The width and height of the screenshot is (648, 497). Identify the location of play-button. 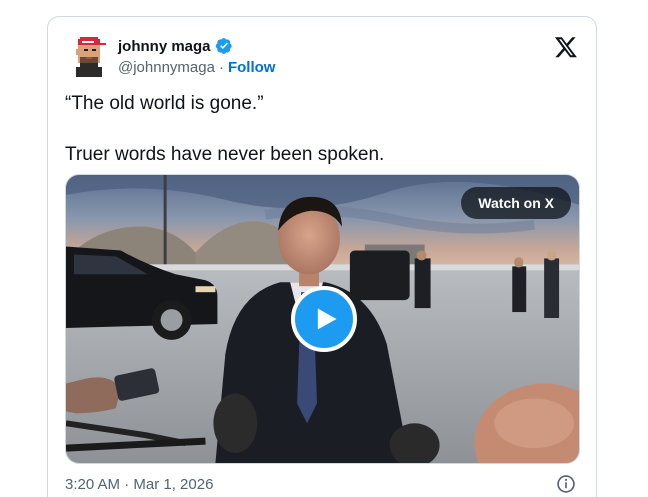
(324, 319).